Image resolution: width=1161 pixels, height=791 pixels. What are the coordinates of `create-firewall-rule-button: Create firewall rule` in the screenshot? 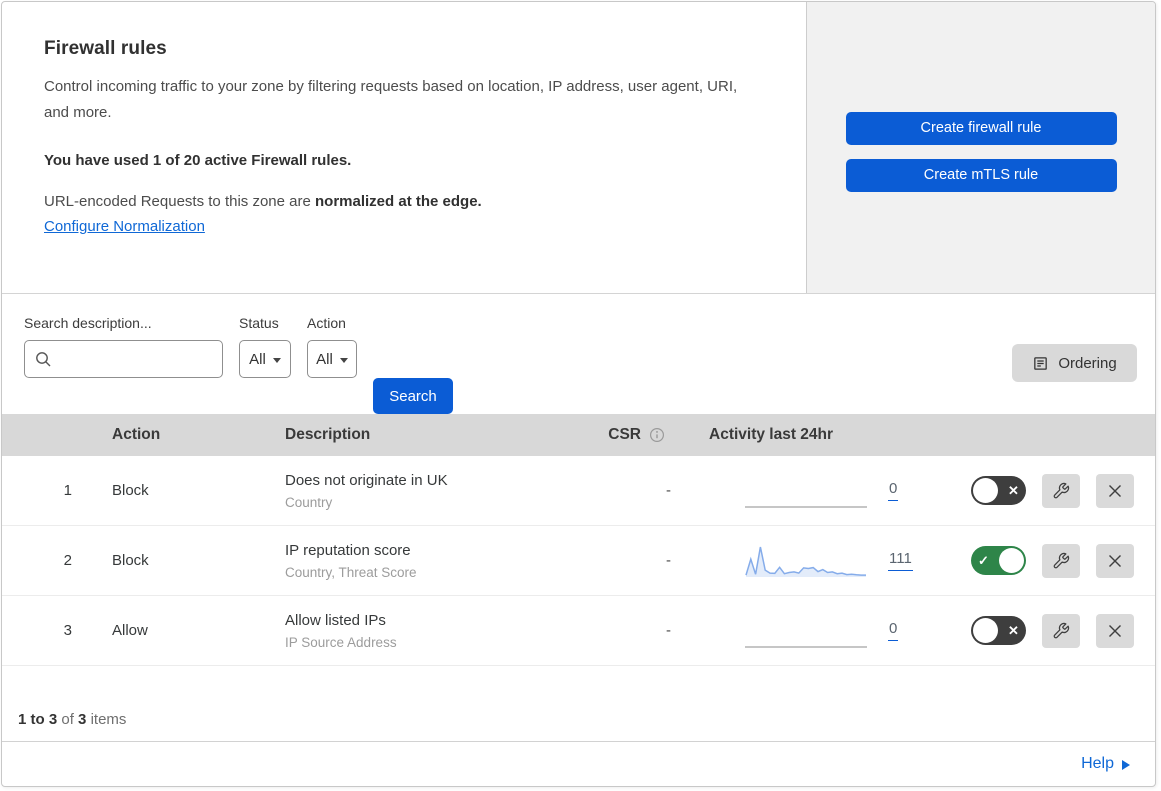 It's located at (981, 128).